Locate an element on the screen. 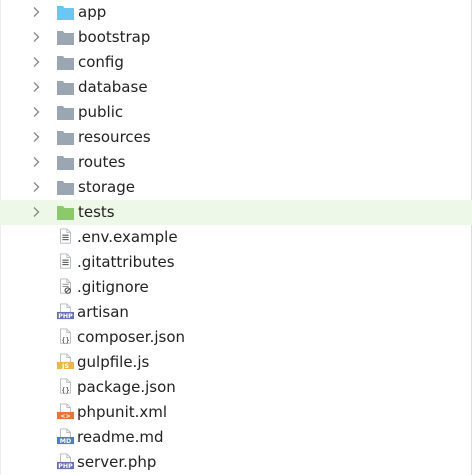  folder-label: public is located at coordinates (101, 112).